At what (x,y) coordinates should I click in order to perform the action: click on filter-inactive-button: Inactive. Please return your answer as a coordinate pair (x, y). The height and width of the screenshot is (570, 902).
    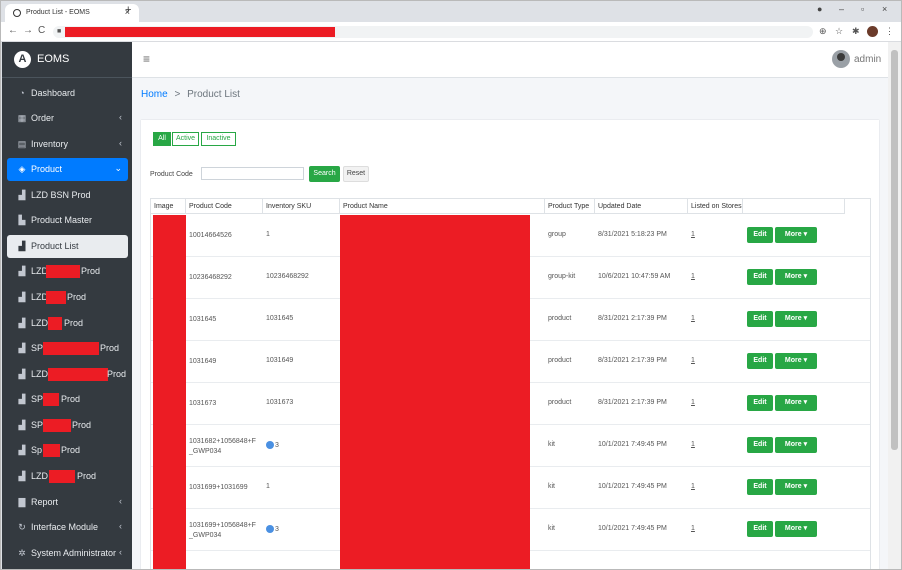
    Looking at the image, I should click on (218, 139).